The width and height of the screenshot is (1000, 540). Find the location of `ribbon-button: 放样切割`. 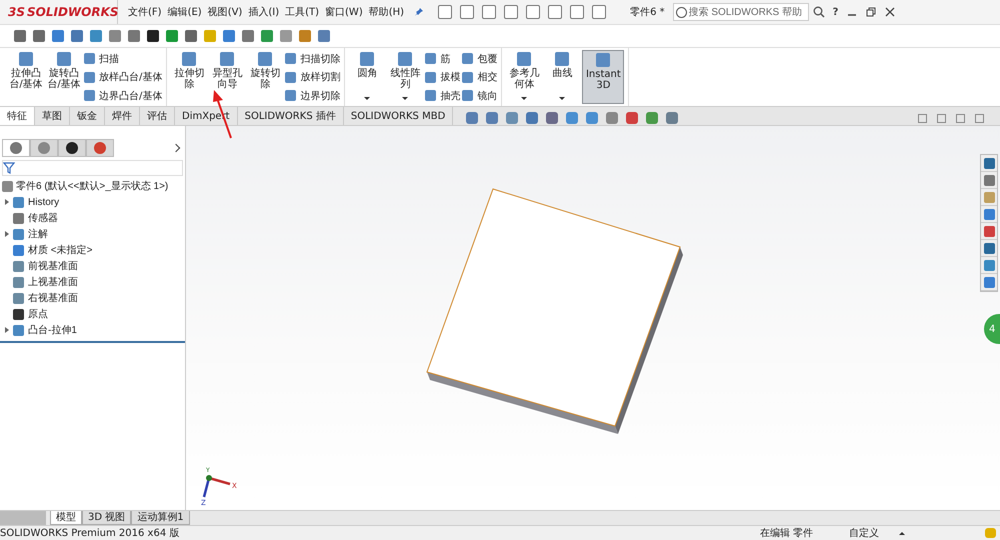

ribbon-button: 放样切割 is located at coordinates (312, 77).